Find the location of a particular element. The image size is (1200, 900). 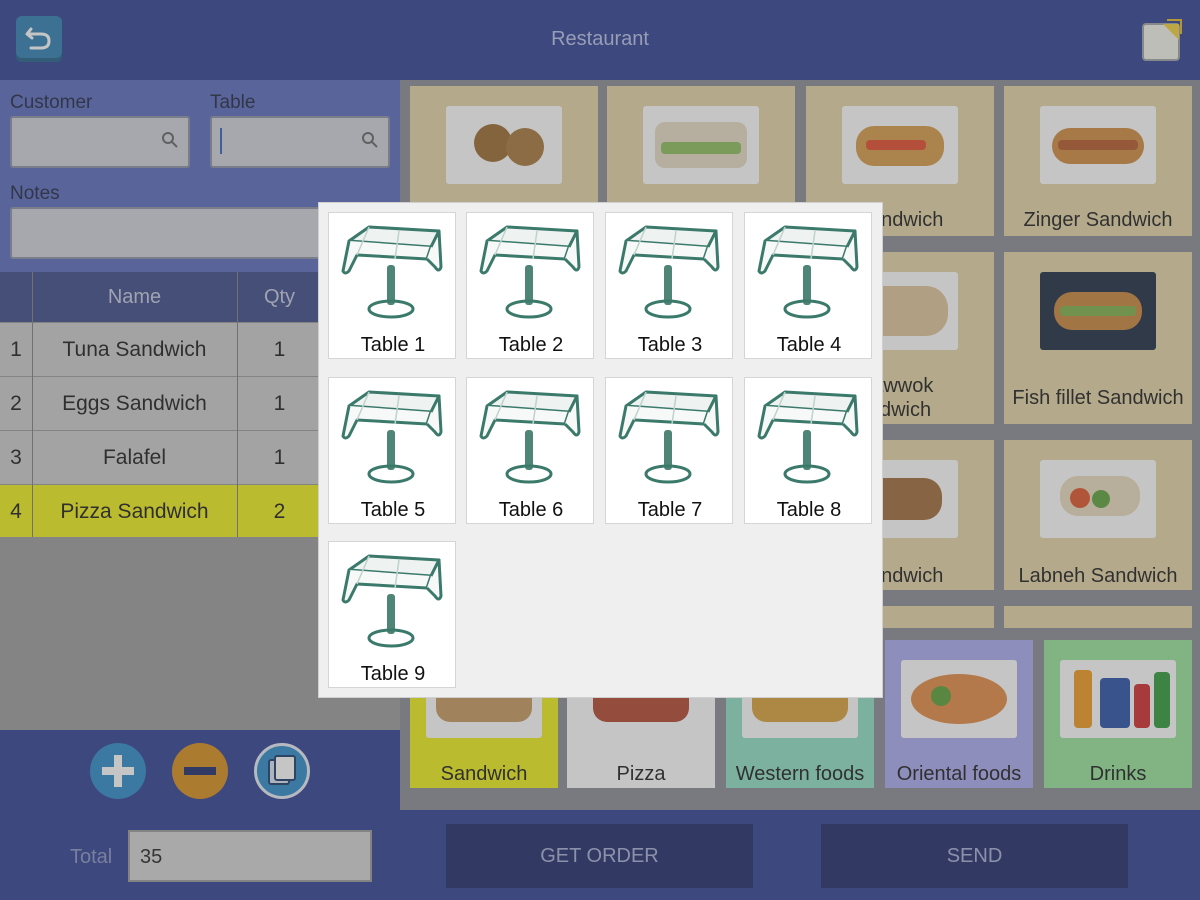

table-option-5: Table 5 is located at coordinates (392, 450).